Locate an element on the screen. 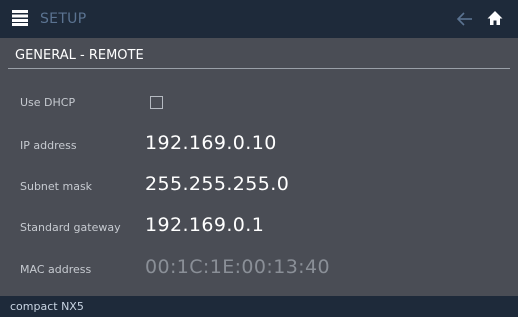  mac-address-value: 00:1C:1E:00:13:40 is located at coordinates (237, 267).